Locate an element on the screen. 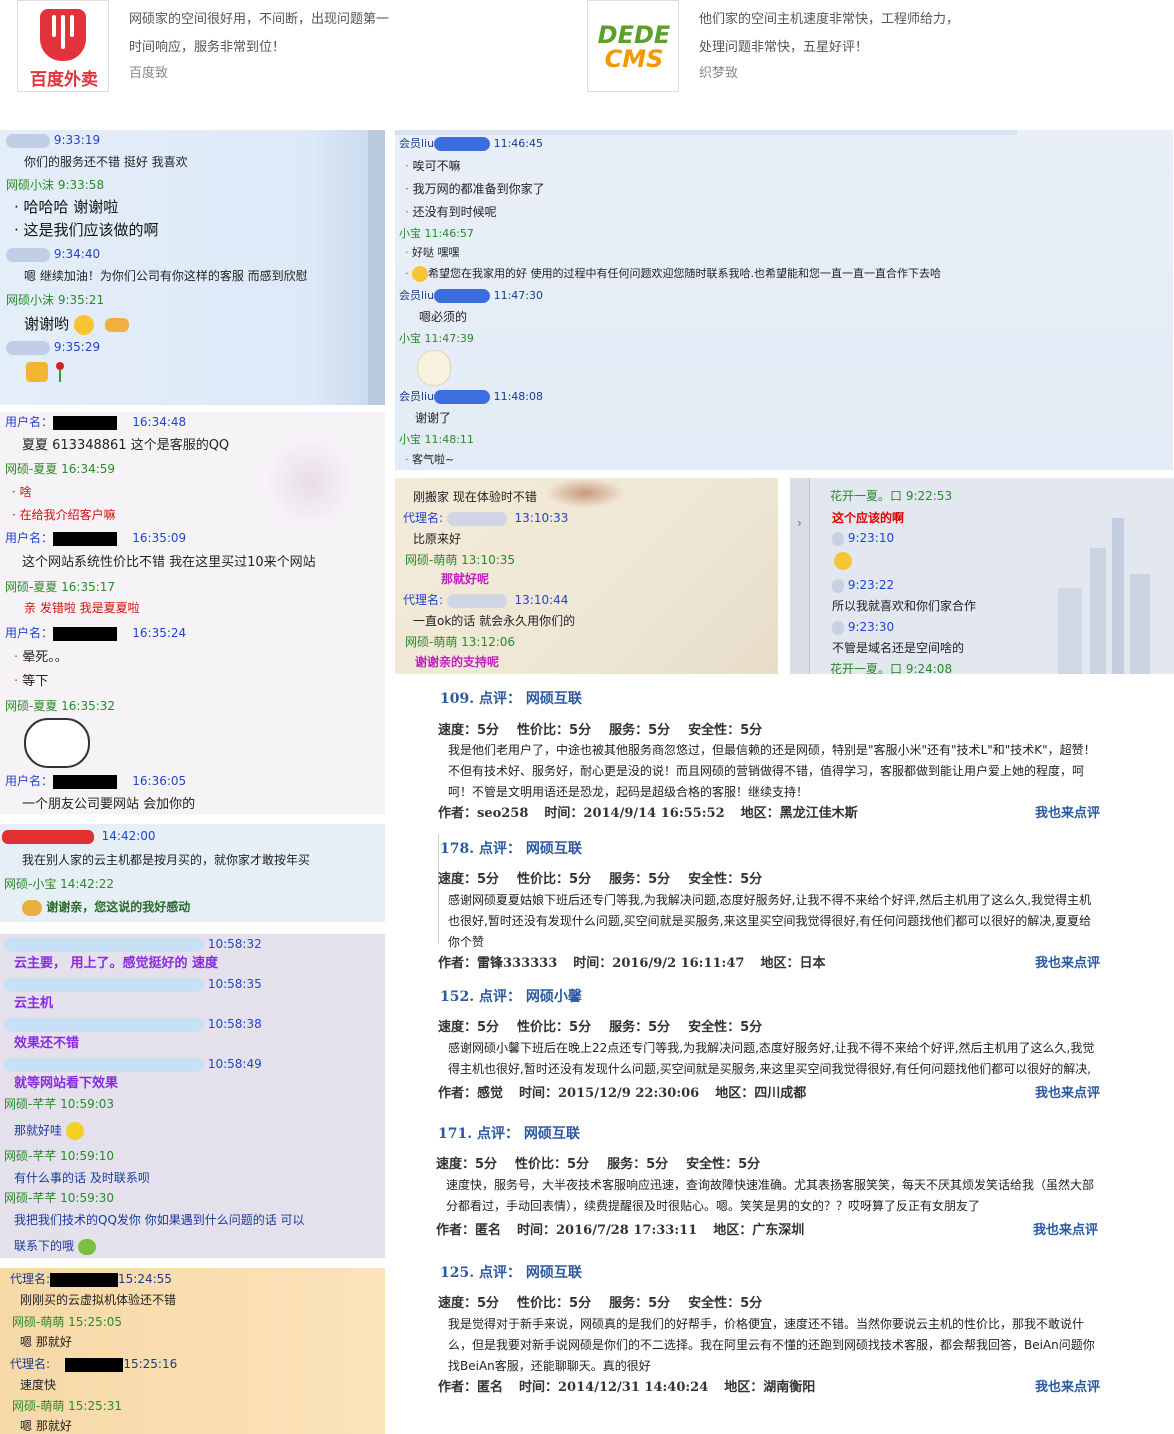 This screenshot has height=1434, width=1174. review-title: 109. 点评： 网硕互联 is located at coordinates (511, 699).